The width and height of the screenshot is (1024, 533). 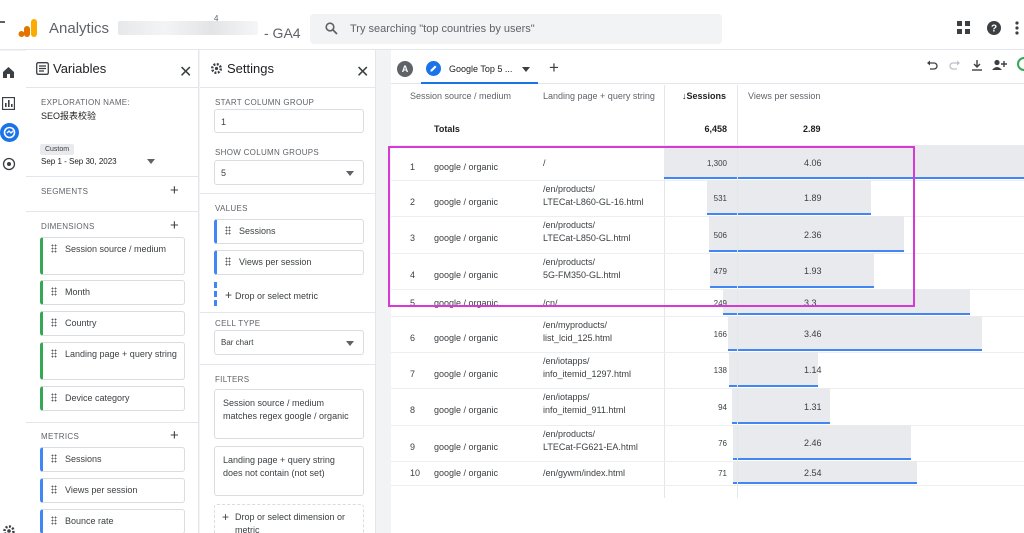 I want to click on add-dimension-icon: +, so click(x=174, y=225).